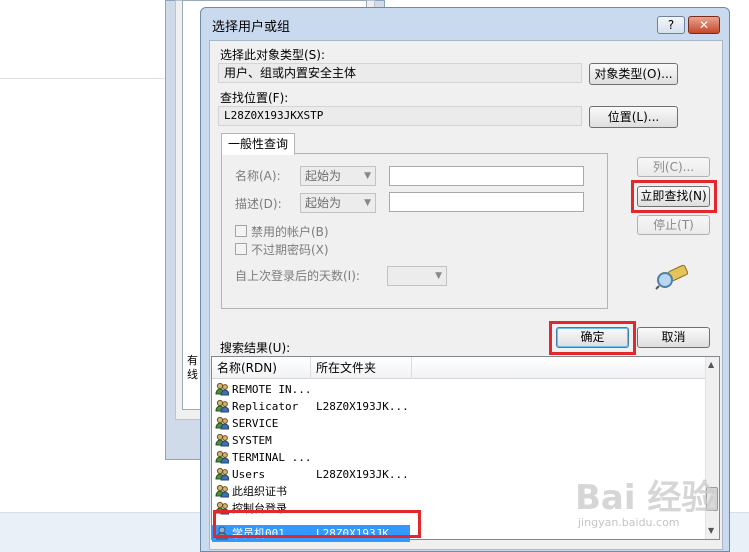 This screenshot has height=552, width=749. I want to click on non-expiring-password-label: 不过期密码(X), so click(290, 250).